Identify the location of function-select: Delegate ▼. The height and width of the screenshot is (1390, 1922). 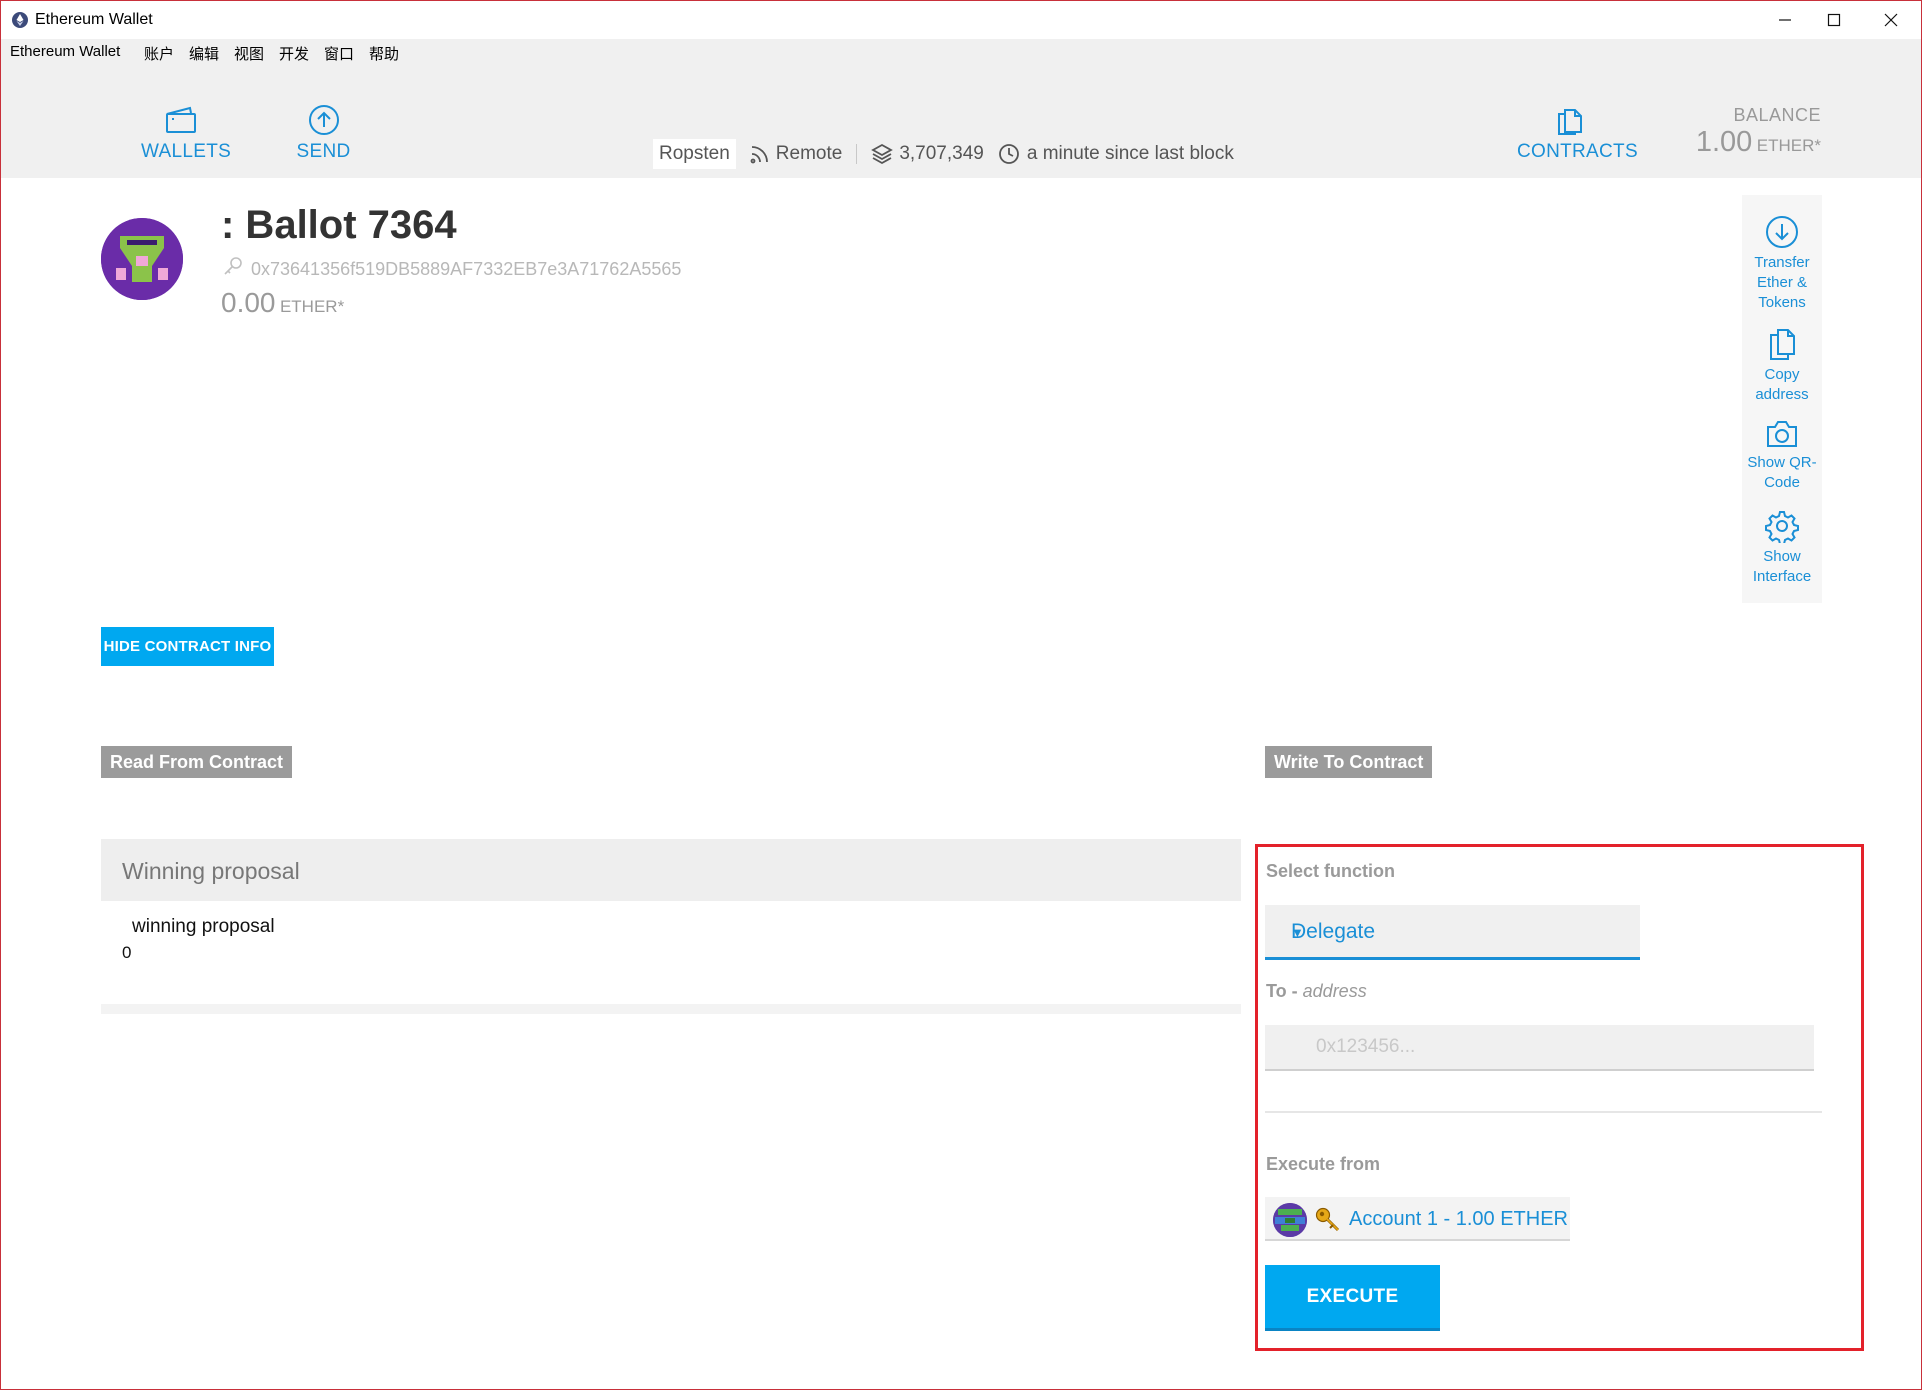
(1452, 932).